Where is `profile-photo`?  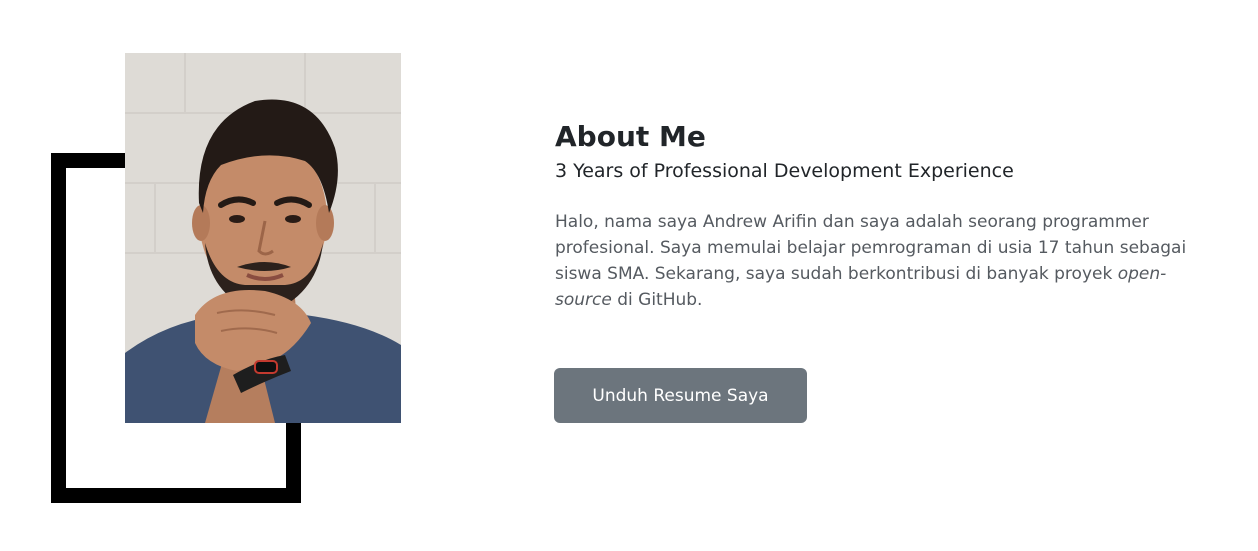 profile-photo is located at coordinates (263, 238).